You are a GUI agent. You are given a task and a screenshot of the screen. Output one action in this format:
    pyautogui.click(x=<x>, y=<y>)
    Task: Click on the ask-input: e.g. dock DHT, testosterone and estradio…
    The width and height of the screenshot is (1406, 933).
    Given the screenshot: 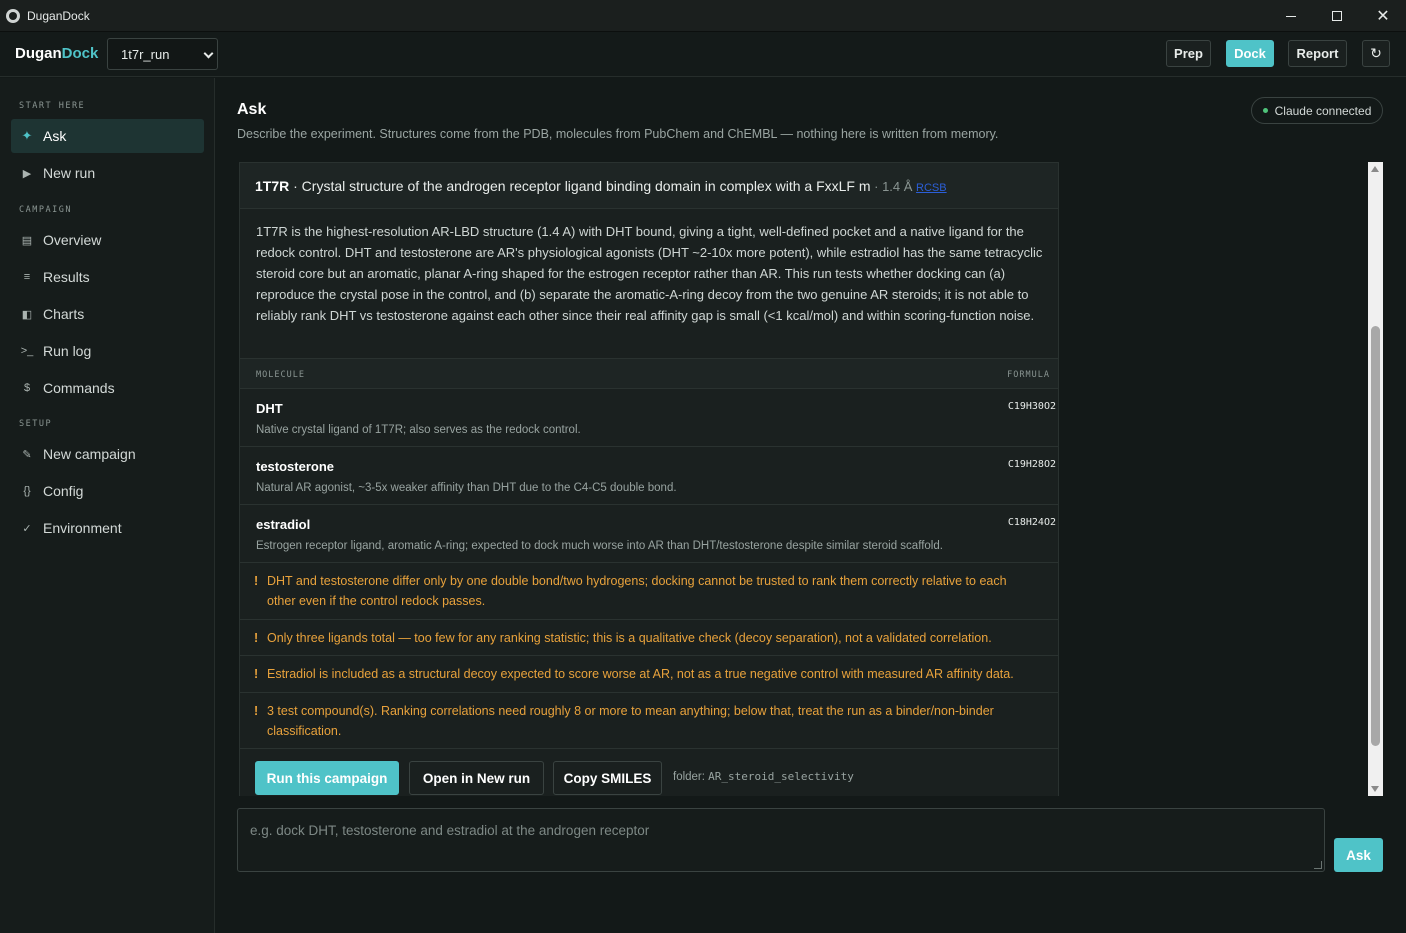 What is the action you would take?
    pyautogui.click(x=781, y=840)
    